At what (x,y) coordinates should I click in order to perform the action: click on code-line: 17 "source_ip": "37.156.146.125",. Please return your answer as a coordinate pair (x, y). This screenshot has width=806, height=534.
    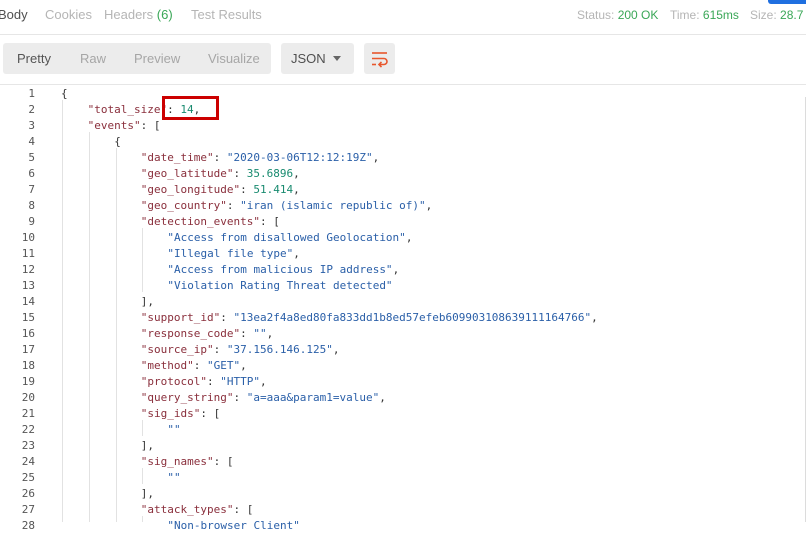
    Looking at the image, I should click on (403, 350).